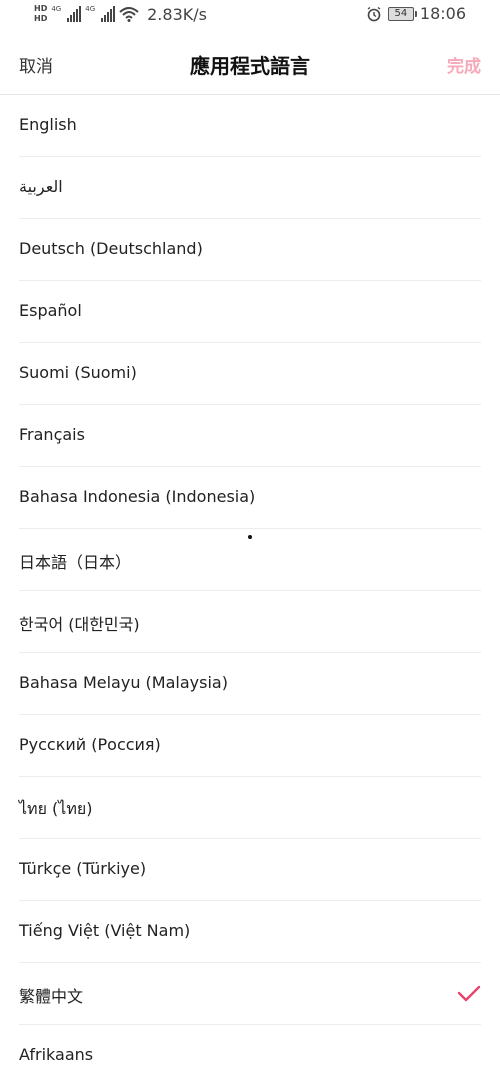 The height and width of the screenshot is (1087, 500). Describe the element at coordinates (123, 682) in the screenshot. I see `language-label: Bahasa Melayu (Malaysia)` at that location.